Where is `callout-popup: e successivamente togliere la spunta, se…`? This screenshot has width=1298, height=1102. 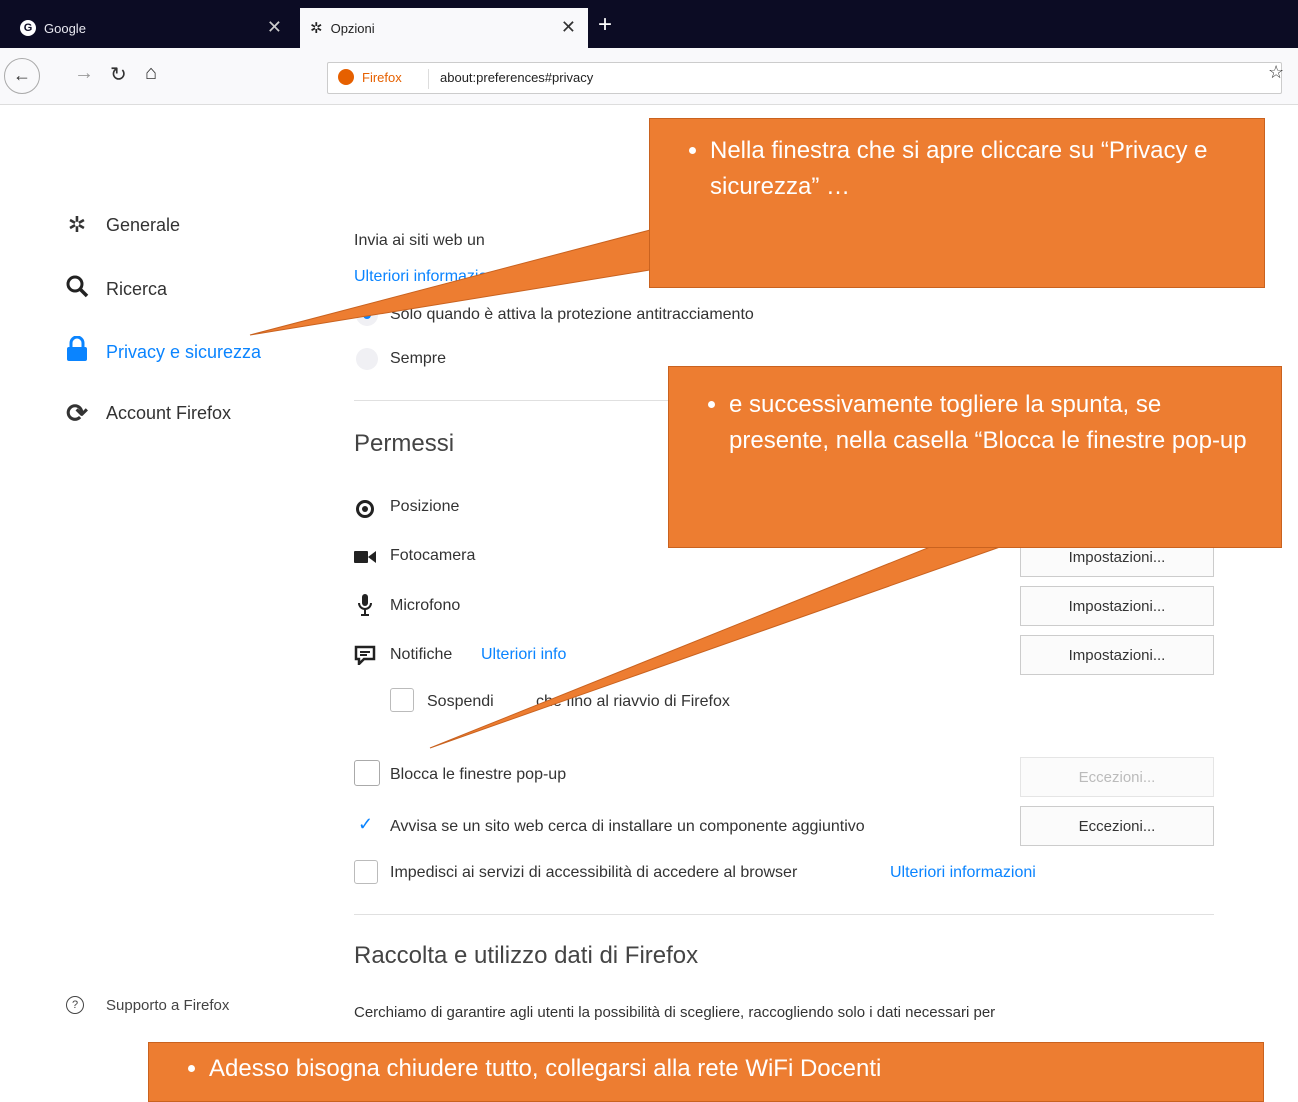
callout-popup: e successivamente togliere la spunta, se… is located at coordinates (975, 457).